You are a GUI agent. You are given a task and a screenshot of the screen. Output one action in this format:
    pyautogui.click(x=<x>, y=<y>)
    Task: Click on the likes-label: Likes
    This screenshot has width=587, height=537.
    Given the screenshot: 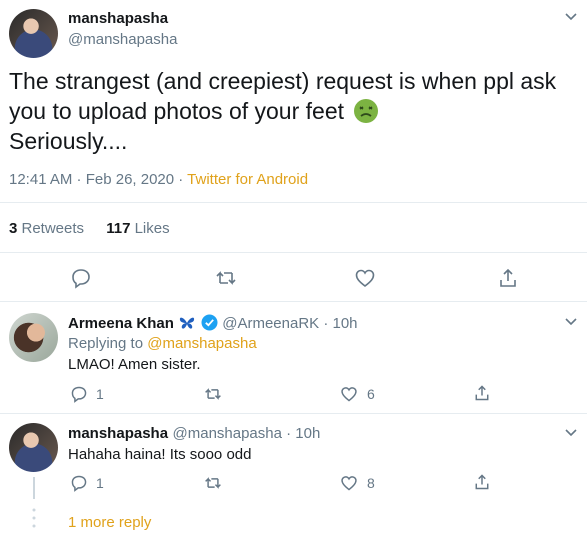 What is the action you would take?
    pyautogui.click(x=150, y=228)
    